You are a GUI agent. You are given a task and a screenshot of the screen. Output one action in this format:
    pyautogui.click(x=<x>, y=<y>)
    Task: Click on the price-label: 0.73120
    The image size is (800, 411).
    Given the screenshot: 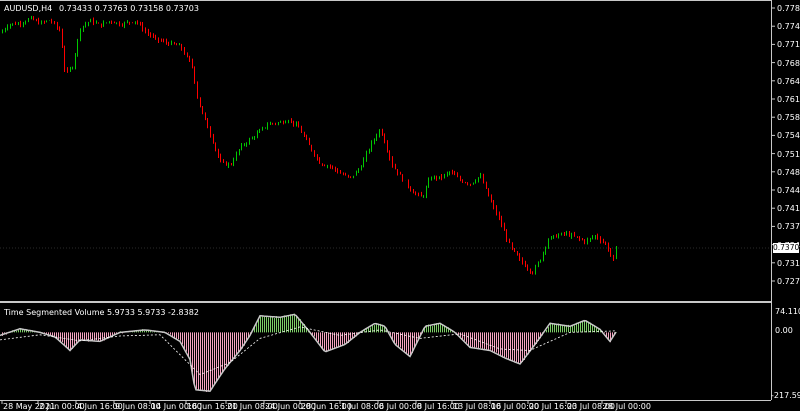 What is the action you would take?
    pyautogui.click(x=788, y=263)
    